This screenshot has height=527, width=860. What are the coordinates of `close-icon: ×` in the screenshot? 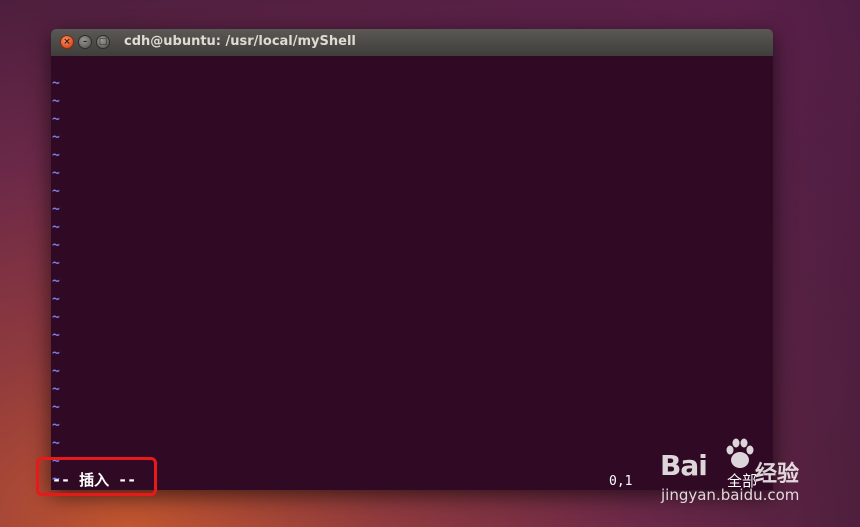 It's located at (67, 42).